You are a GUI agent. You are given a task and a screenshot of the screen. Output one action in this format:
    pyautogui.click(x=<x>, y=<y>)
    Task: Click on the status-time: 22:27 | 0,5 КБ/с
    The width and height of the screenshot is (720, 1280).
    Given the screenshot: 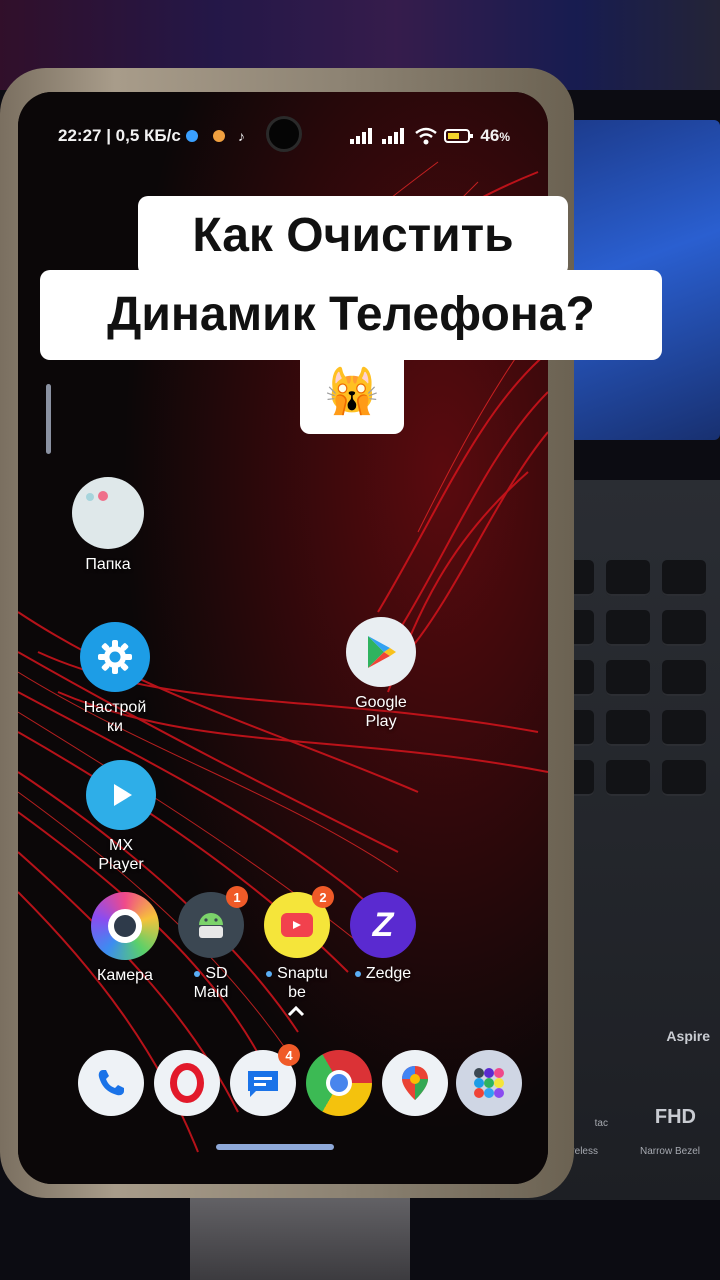 What is the action you would take?
    pyautogui.click(x=119, y=135)
    